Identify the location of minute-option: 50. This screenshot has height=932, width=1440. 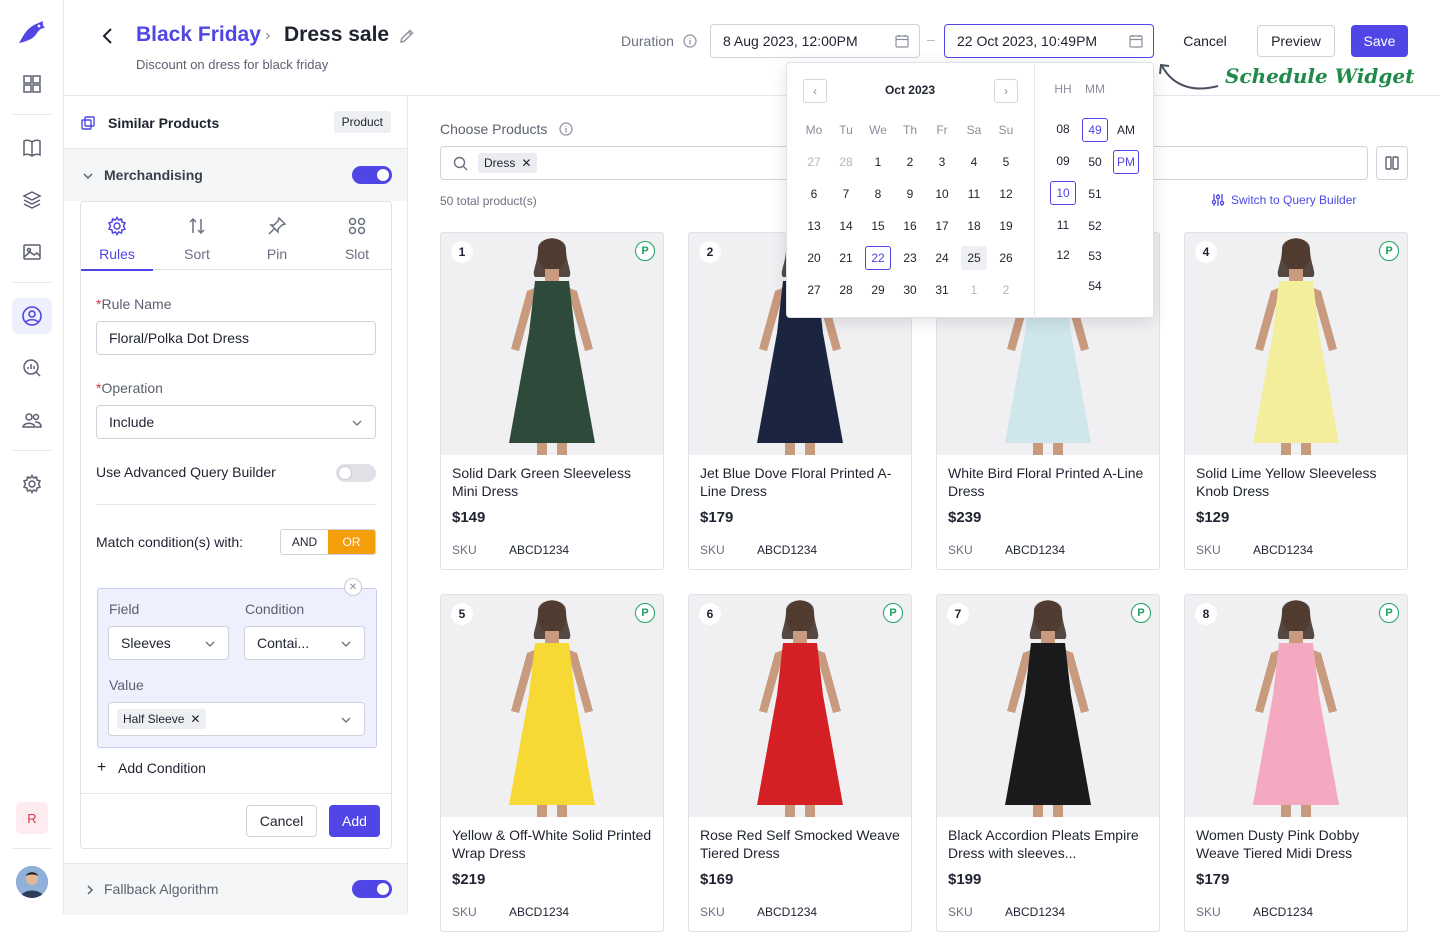
(1095, 162).